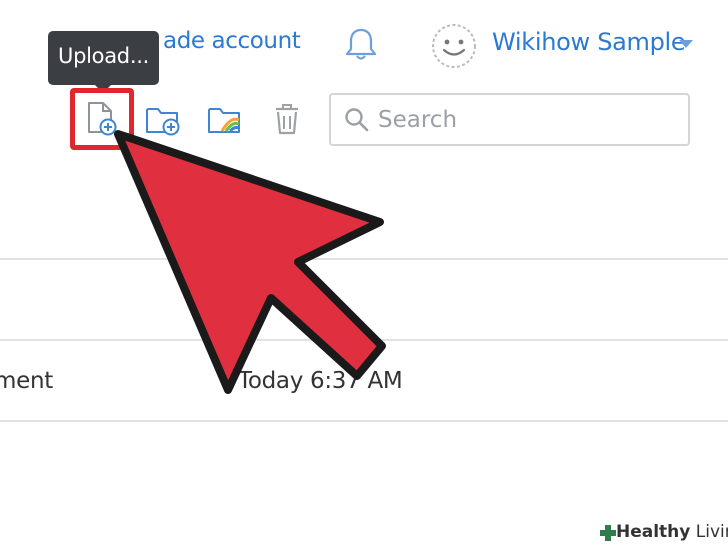  I want to click on table-row-divider, so click(364, 421).